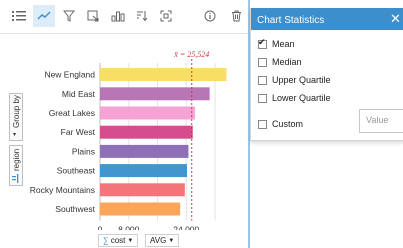 The height and width of the screenshot is (248, 403). Describe the element at coordinates (62, 190) in the screenshot. I see `category-label: Rocky Mountains` at that location.